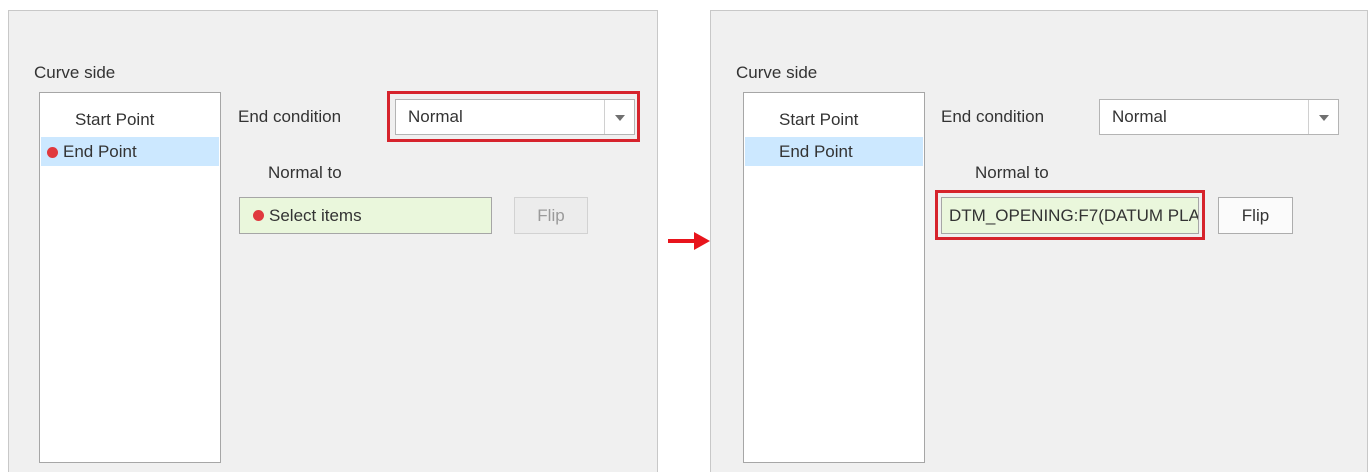 The width and height of the screenshot is (1370, 472). I want to click on normal-to-collector: DTM_OPENING:F7(DATUM PLANE), so click(1070, 215).